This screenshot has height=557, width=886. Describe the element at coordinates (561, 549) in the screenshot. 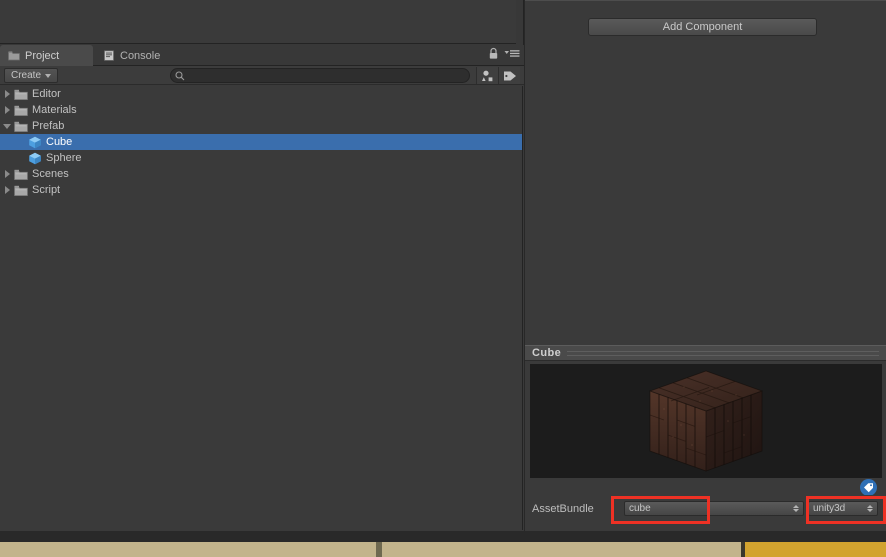

I see `timeline-segment-middle` at that location.